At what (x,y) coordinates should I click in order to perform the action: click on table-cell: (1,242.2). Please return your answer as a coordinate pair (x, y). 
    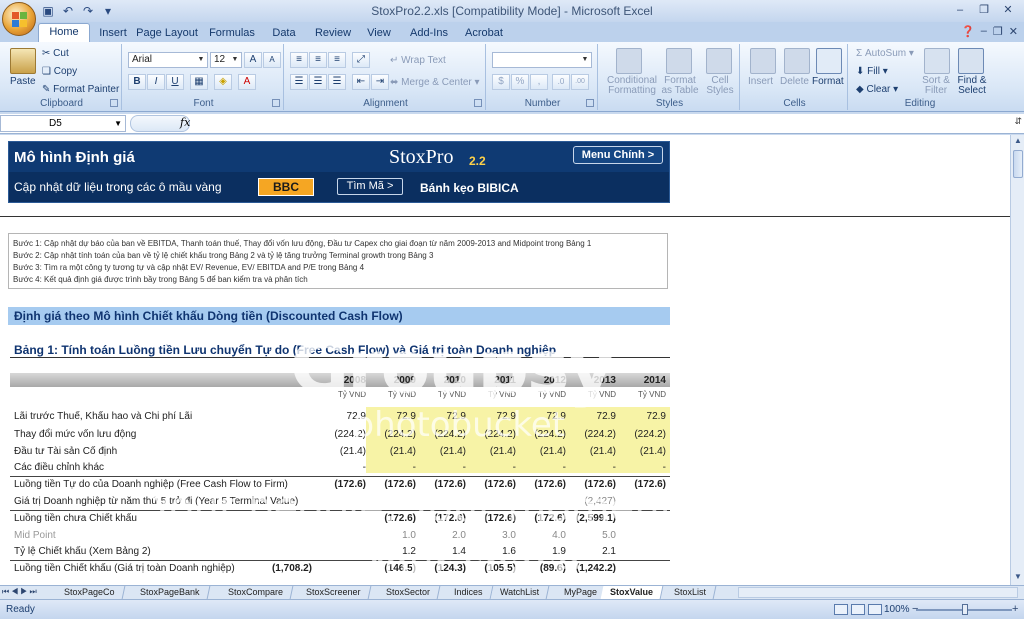
    Looking at the image, I should click on (591, 568).